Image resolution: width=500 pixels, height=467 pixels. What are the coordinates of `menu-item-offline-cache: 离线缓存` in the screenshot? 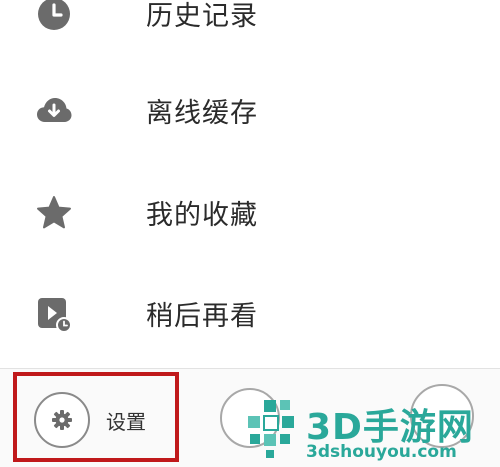 It's located at (250, 110).